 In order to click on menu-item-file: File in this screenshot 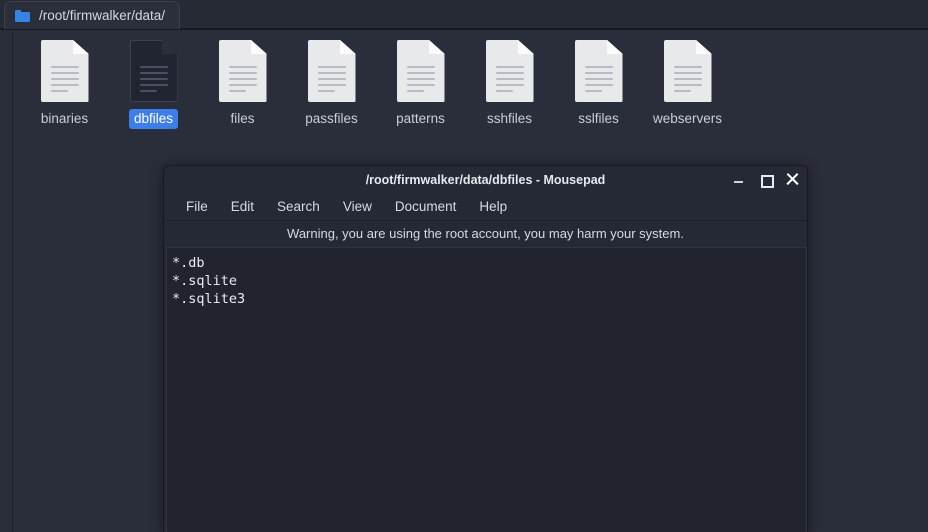, I will do `click(197, 206)`.